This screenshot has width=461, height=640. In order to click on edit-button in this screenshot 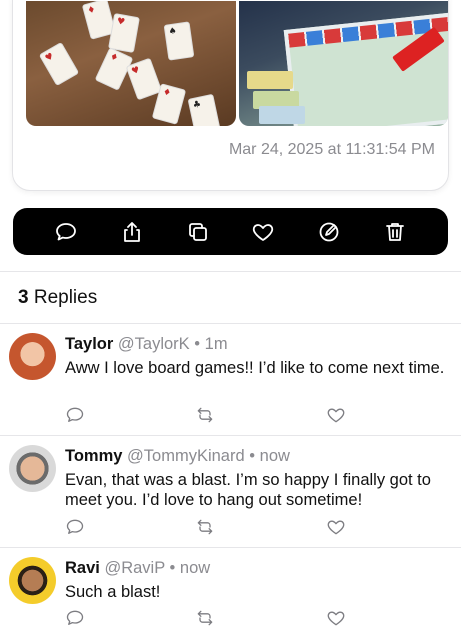, I will do `click(329, 232)`.